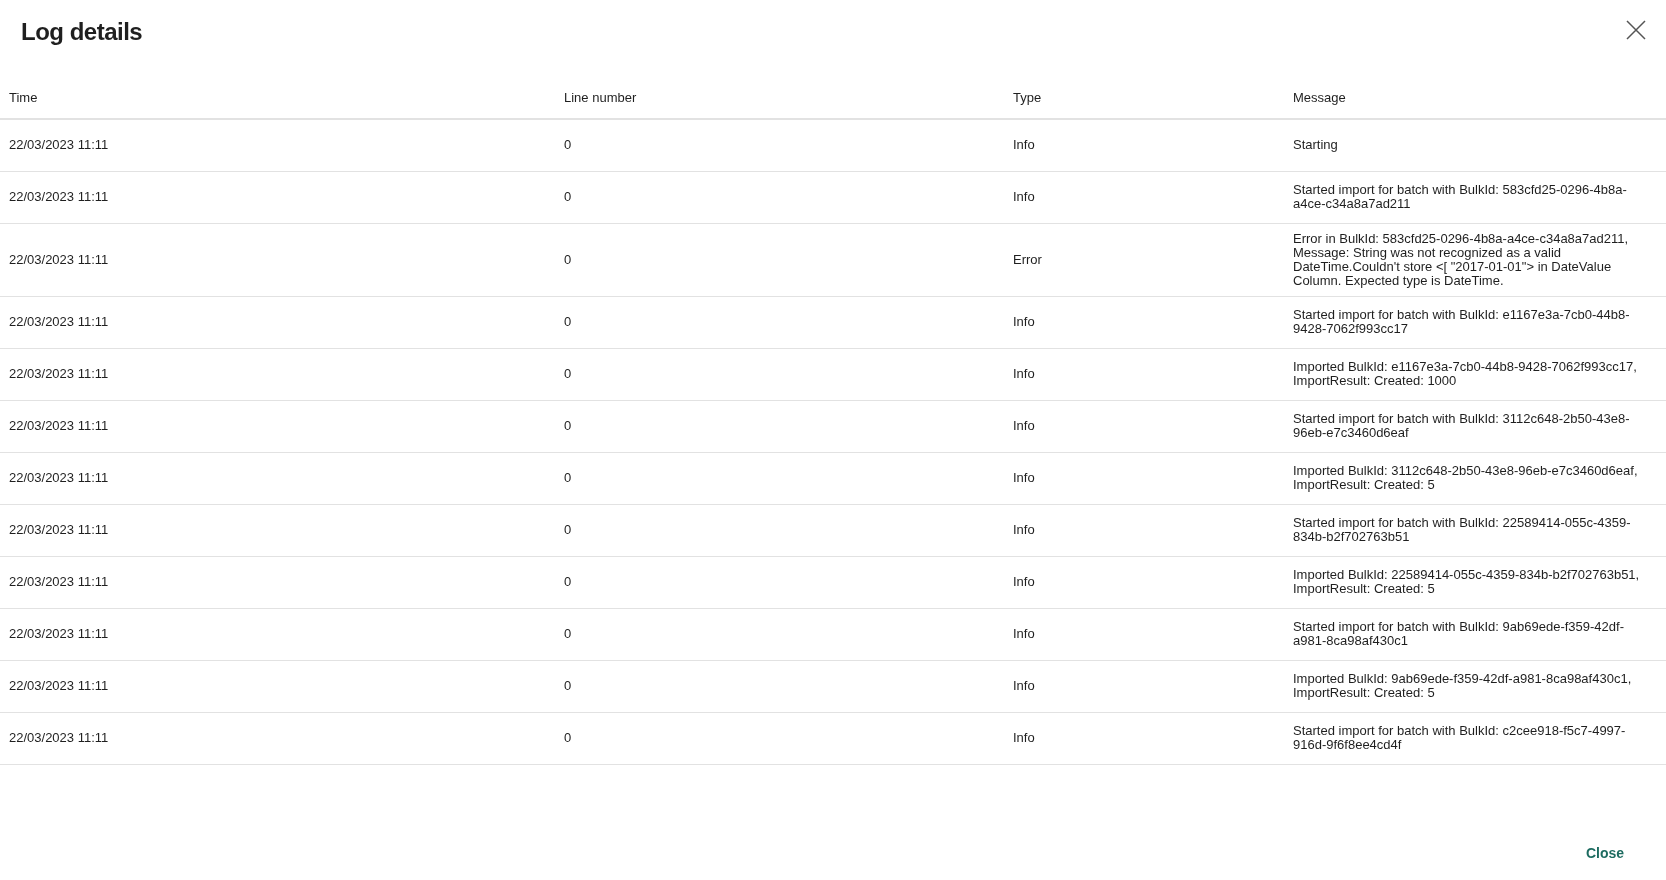 This screenshot has width=1666, height=880. What do you see at coordinates (1027, 259) in the screenshot?
I see `type-cell-text: Error` at bounding box center [1027, 259].